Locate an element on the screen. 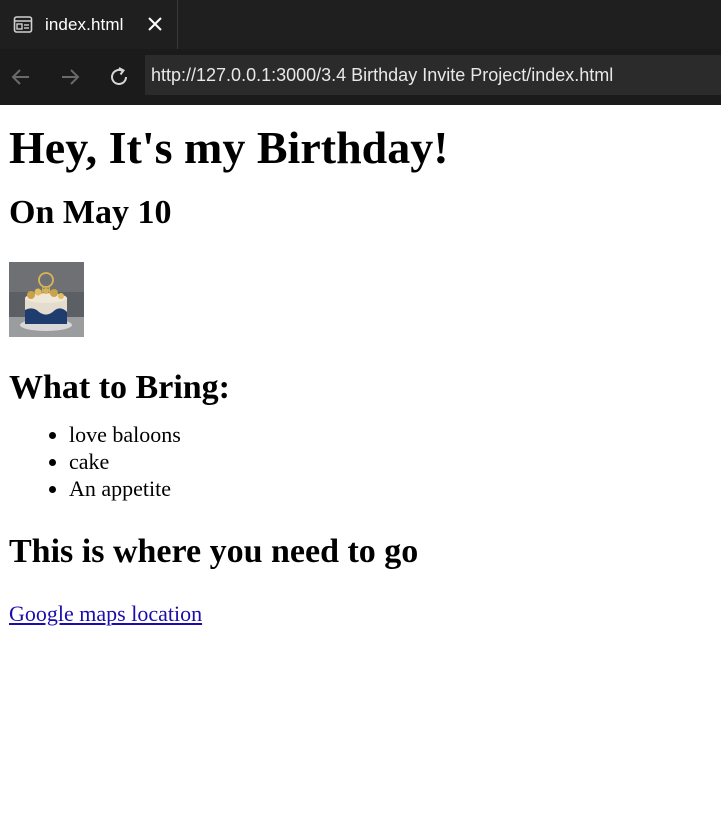 Image resolution: width=721 pixels, height=822 pixels. cake-image is located at coordinates (46, 299).